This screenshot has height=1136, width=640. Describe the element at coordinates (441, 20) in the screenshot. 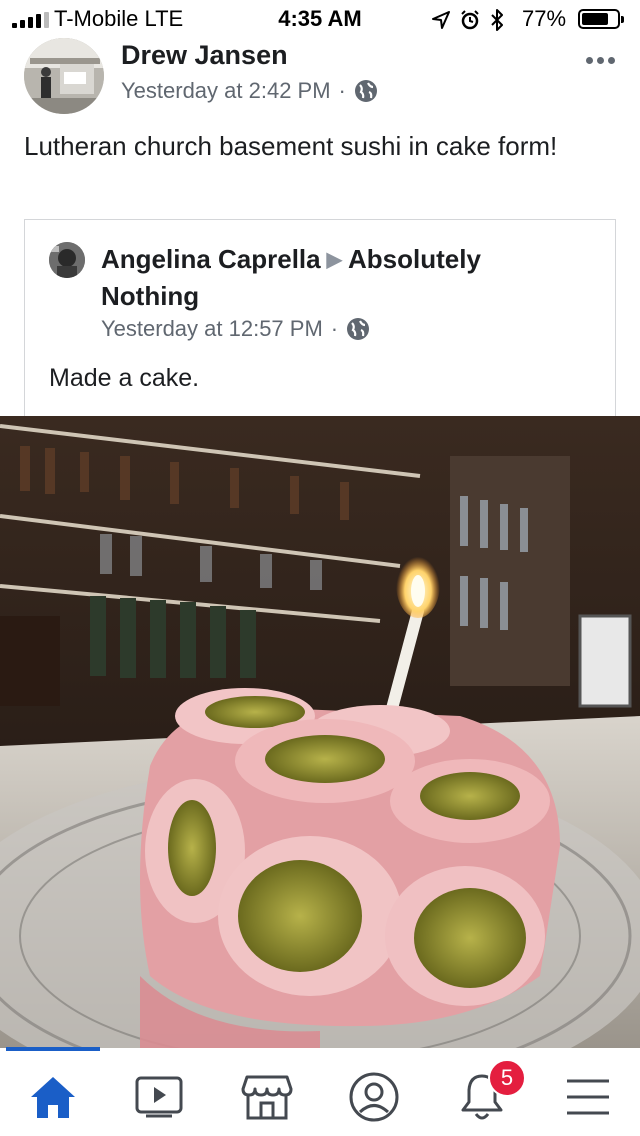

I see `location-arrow-icon` at that location.